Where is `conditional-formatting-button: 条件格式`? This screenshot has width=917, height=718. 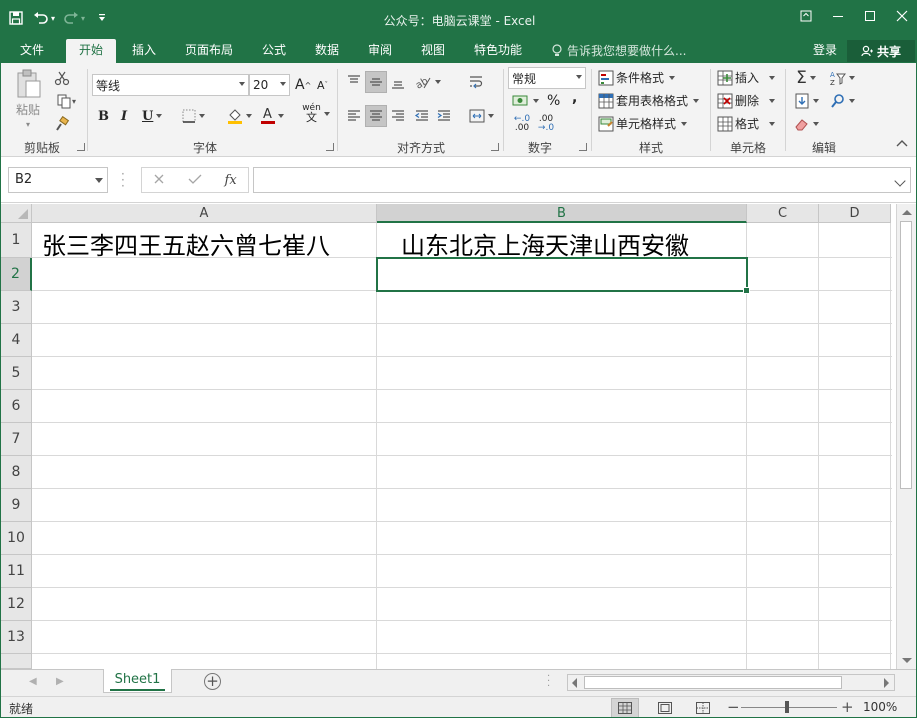 conditional-formatting-button: 条件格式 is located at coordinates (637, 77).